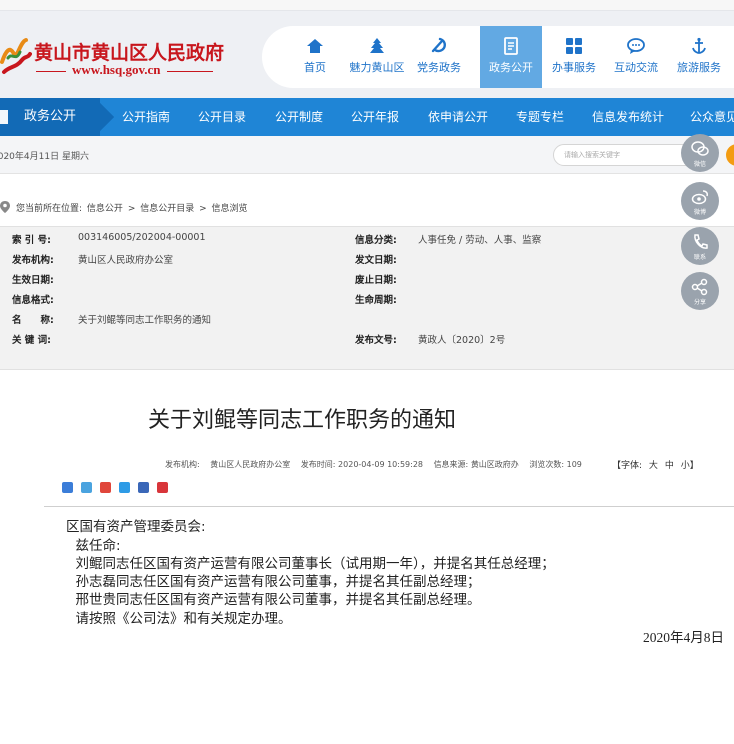 This screenshot has height=744, width=734. I want to click on share-label: 微信, so click(699, 164).